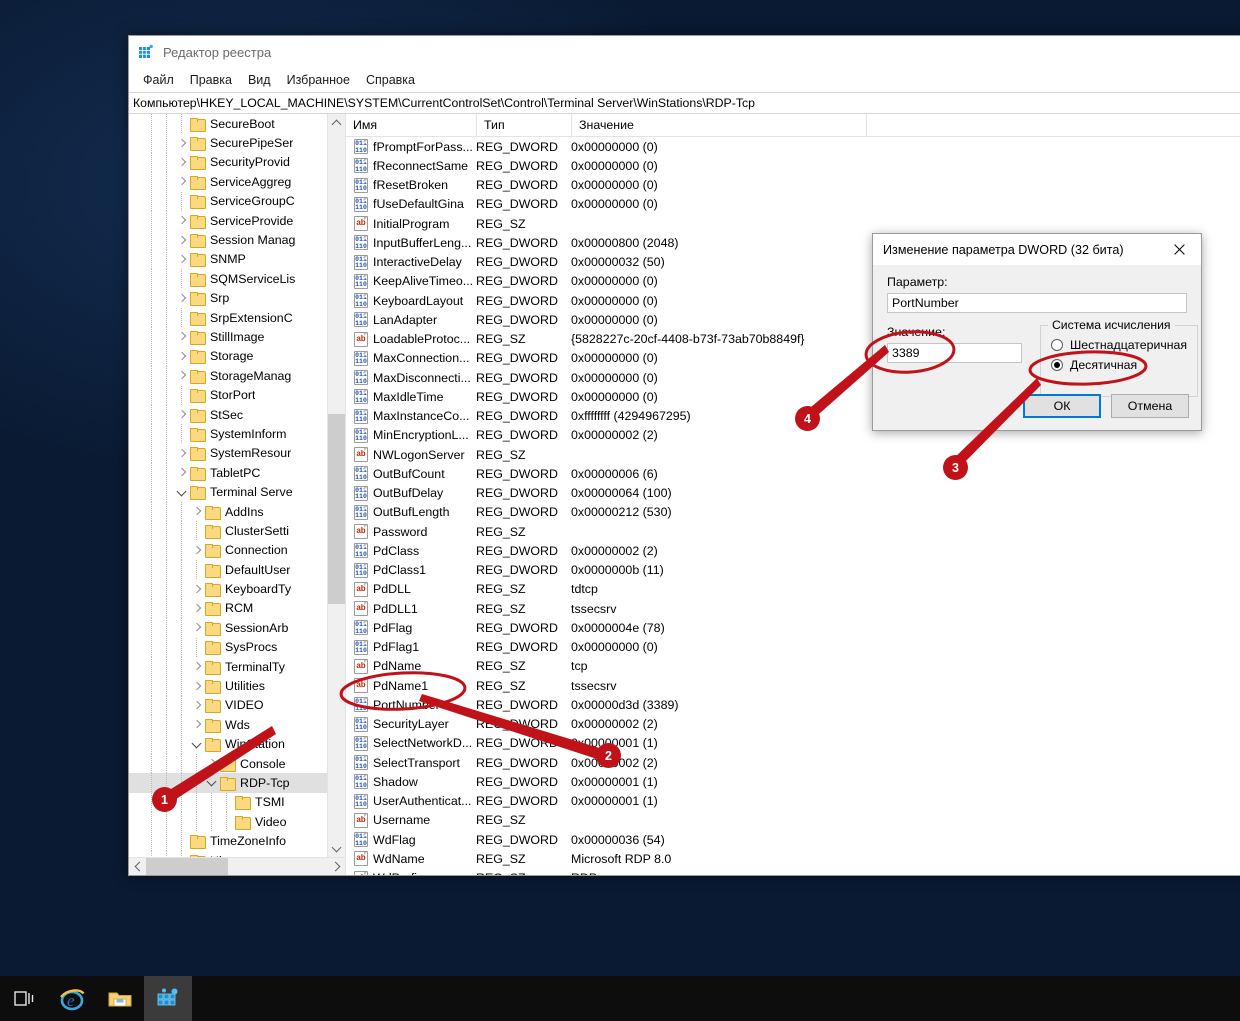  I want to click on table-row: ab WdPrefix REG_SZRDP, so click(793, 872).